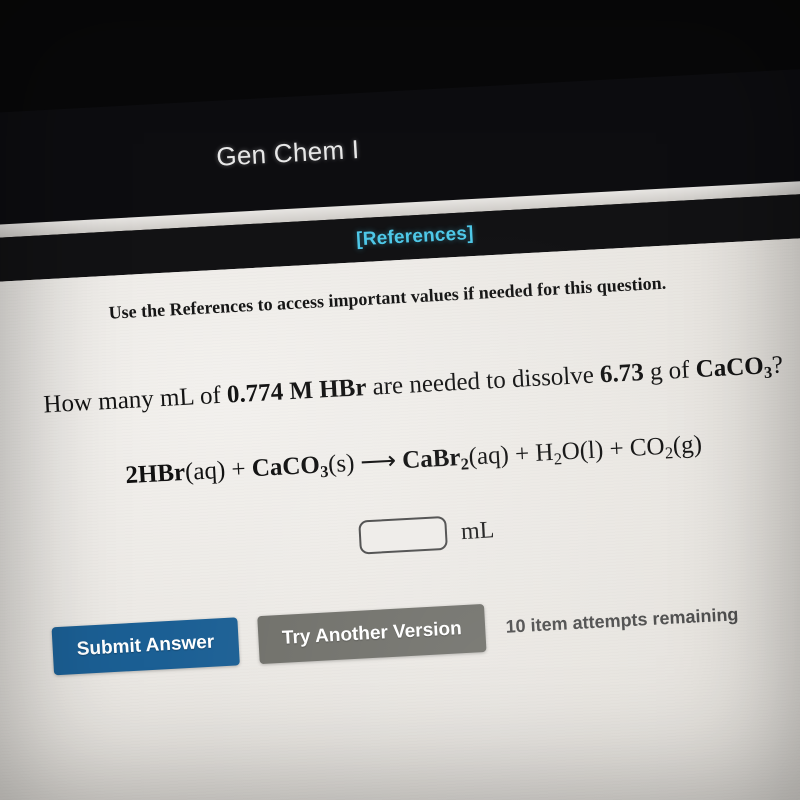 The width and height of the screenshot is (800, 800). What do you see at coordinates (145, 646) in the screenshot?
I see `submit-answer-button: Submit Answer` at bounding box center [145, 646].